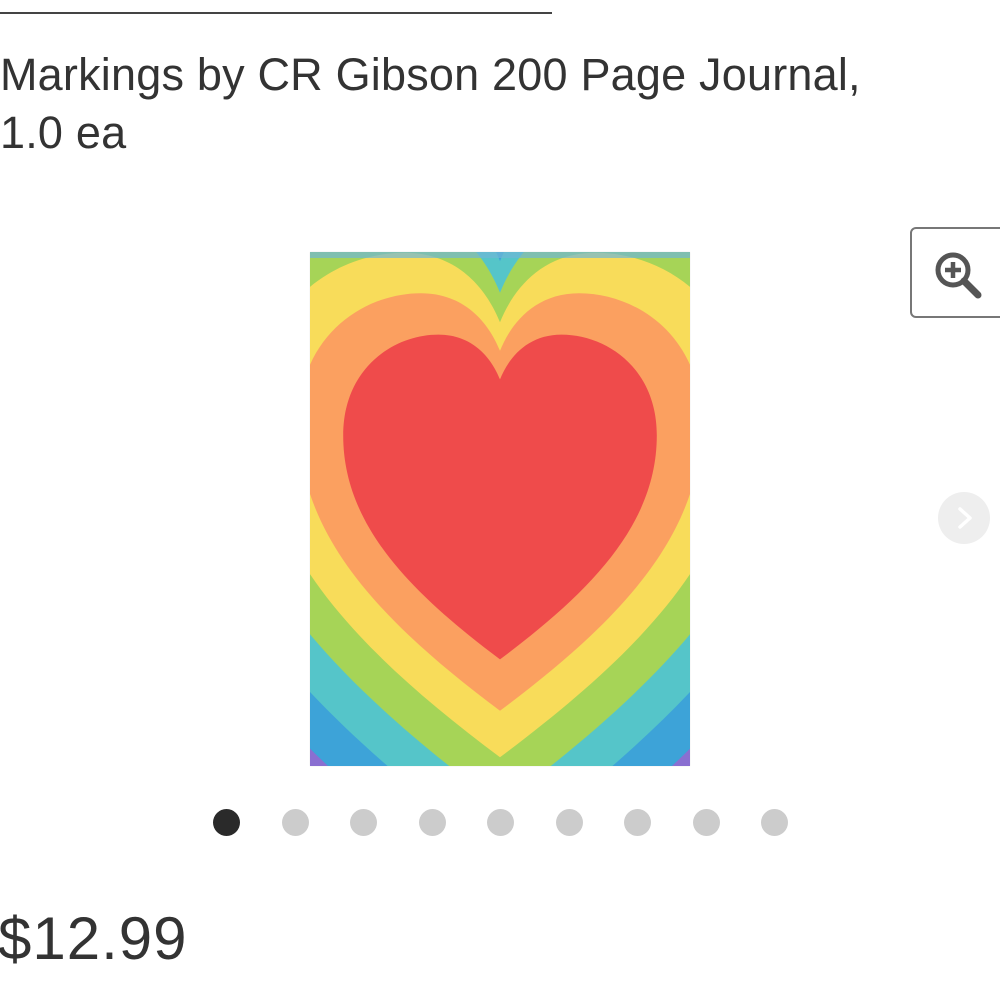 Image resolution: width=1000 pixels, height=1000 pixels. Describe the element at coordinates (958, 275) in the screenshot. I see `zoom-in-icon` at that location.